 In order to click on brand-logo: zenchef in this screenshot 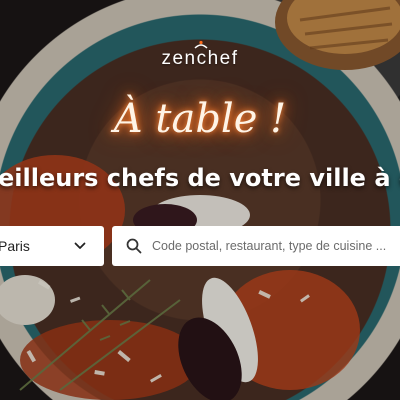, I will do `click(200, 55)`.